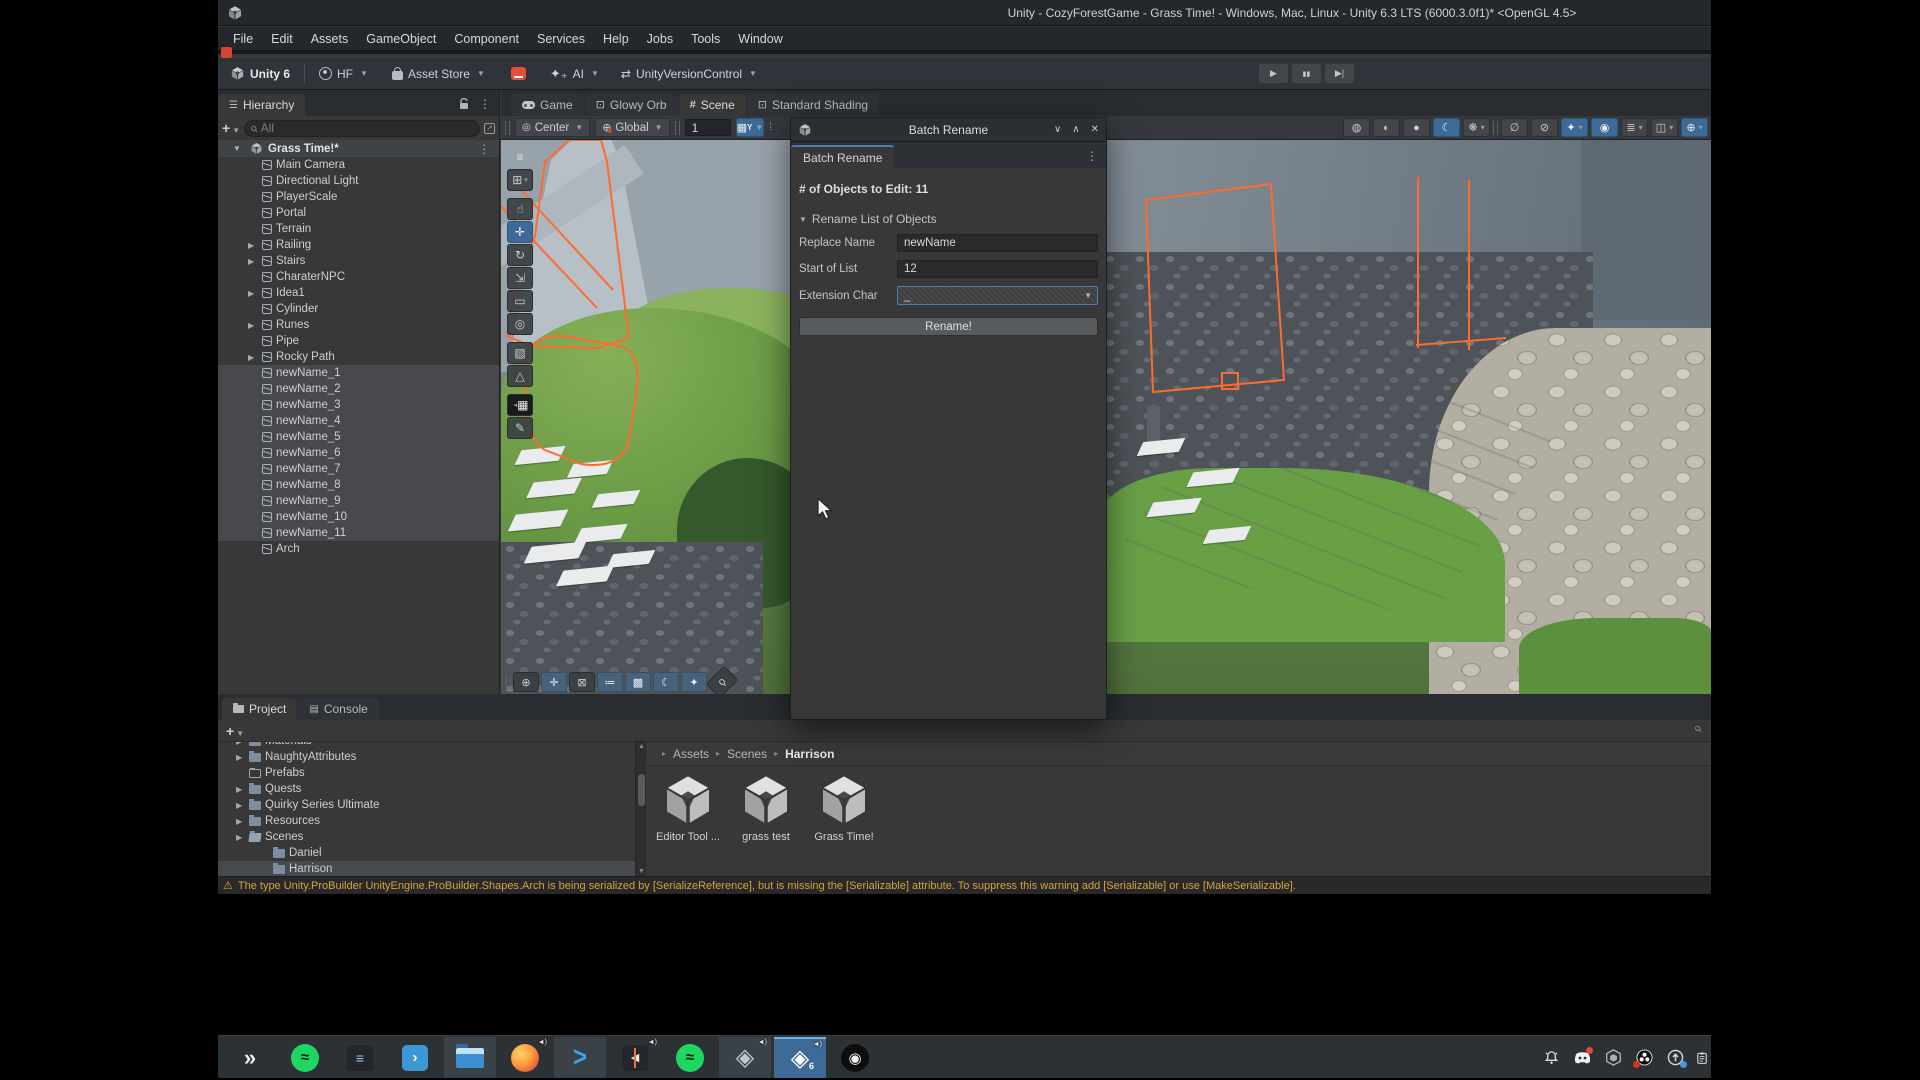 Image resolution: width=1920 pixels, height=1080 pixels. I want to click on batch-rename-titlebar: Batch Rename ∨ ∧ ✕, so click(948, 130).